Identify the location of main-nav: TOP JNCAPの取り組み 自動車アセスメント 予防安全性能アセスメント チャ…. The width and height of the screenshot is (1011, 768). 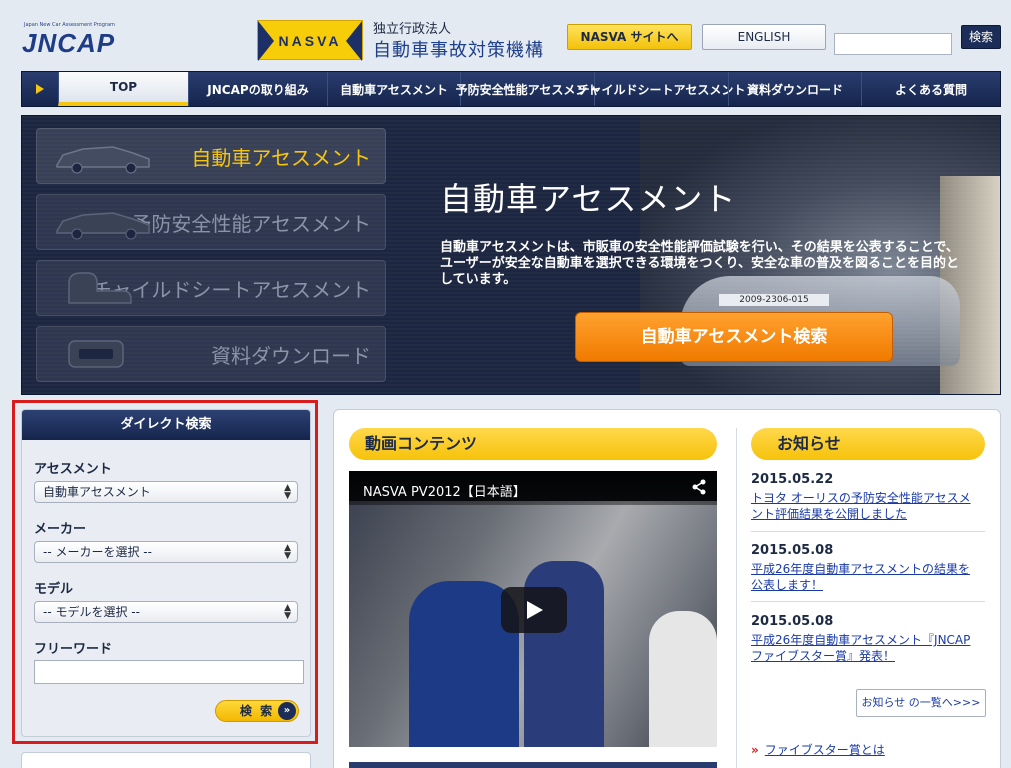
(511, 89).